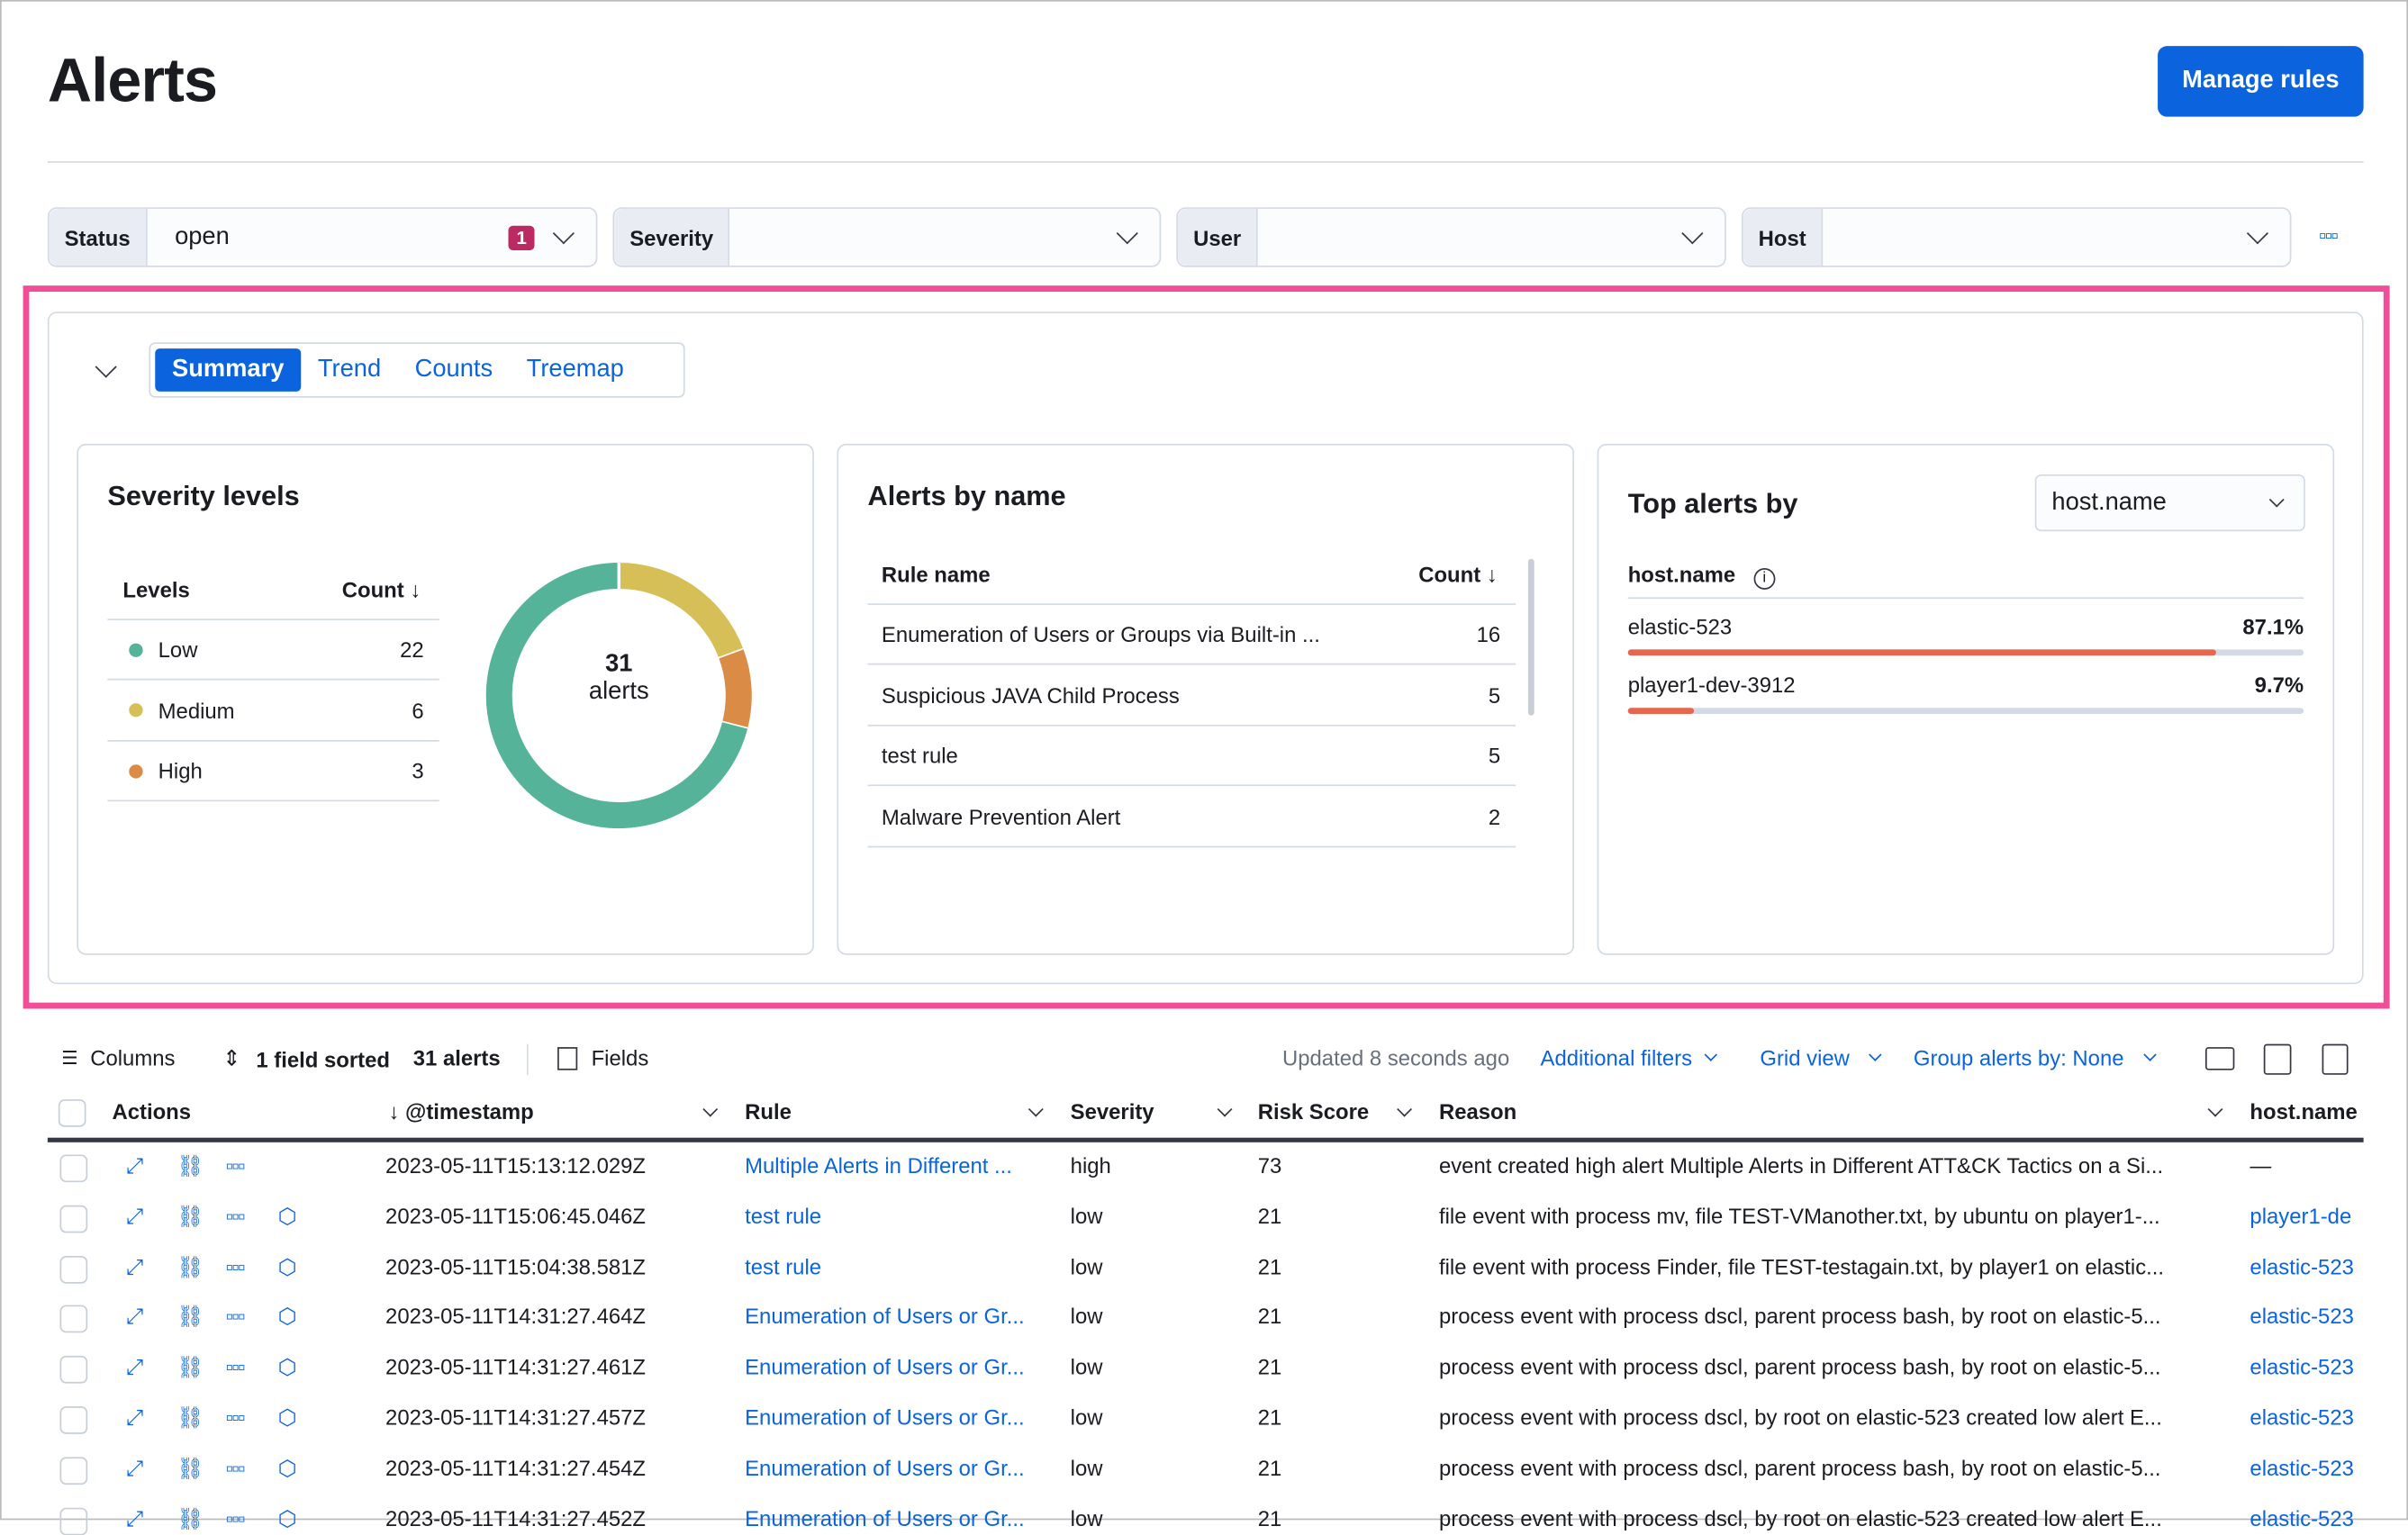 This screenshot has width=2408, height=1535. Describe the element at coordinates (2261, 81) in the screenshot. I see `manage-rules-button: Manage rules` at that location.